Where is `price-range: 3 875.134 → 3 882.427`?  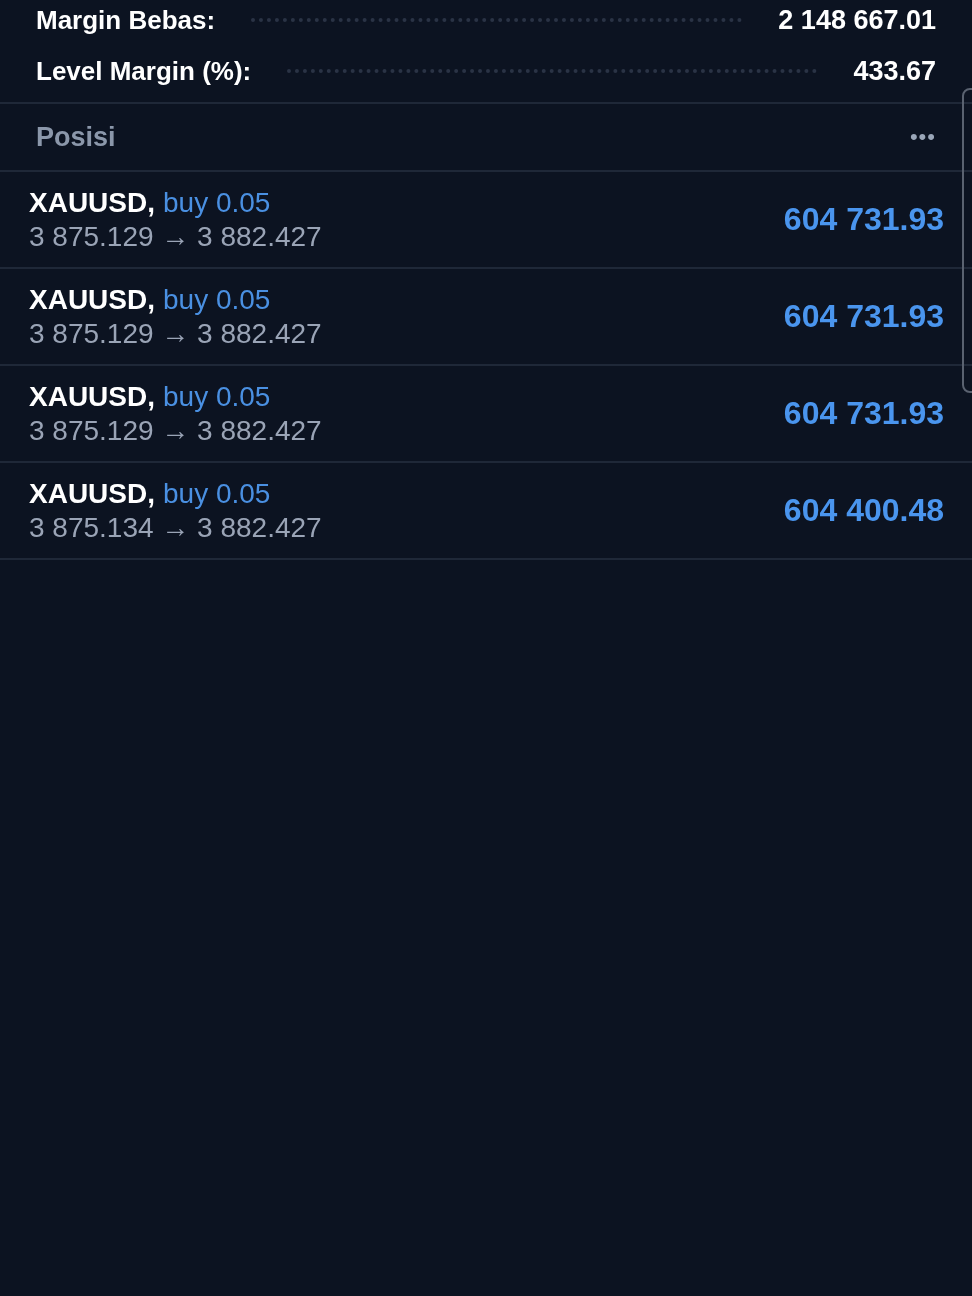
price-range: 3 875.134 → 3 882.427 is located at coordinates (175, 527).